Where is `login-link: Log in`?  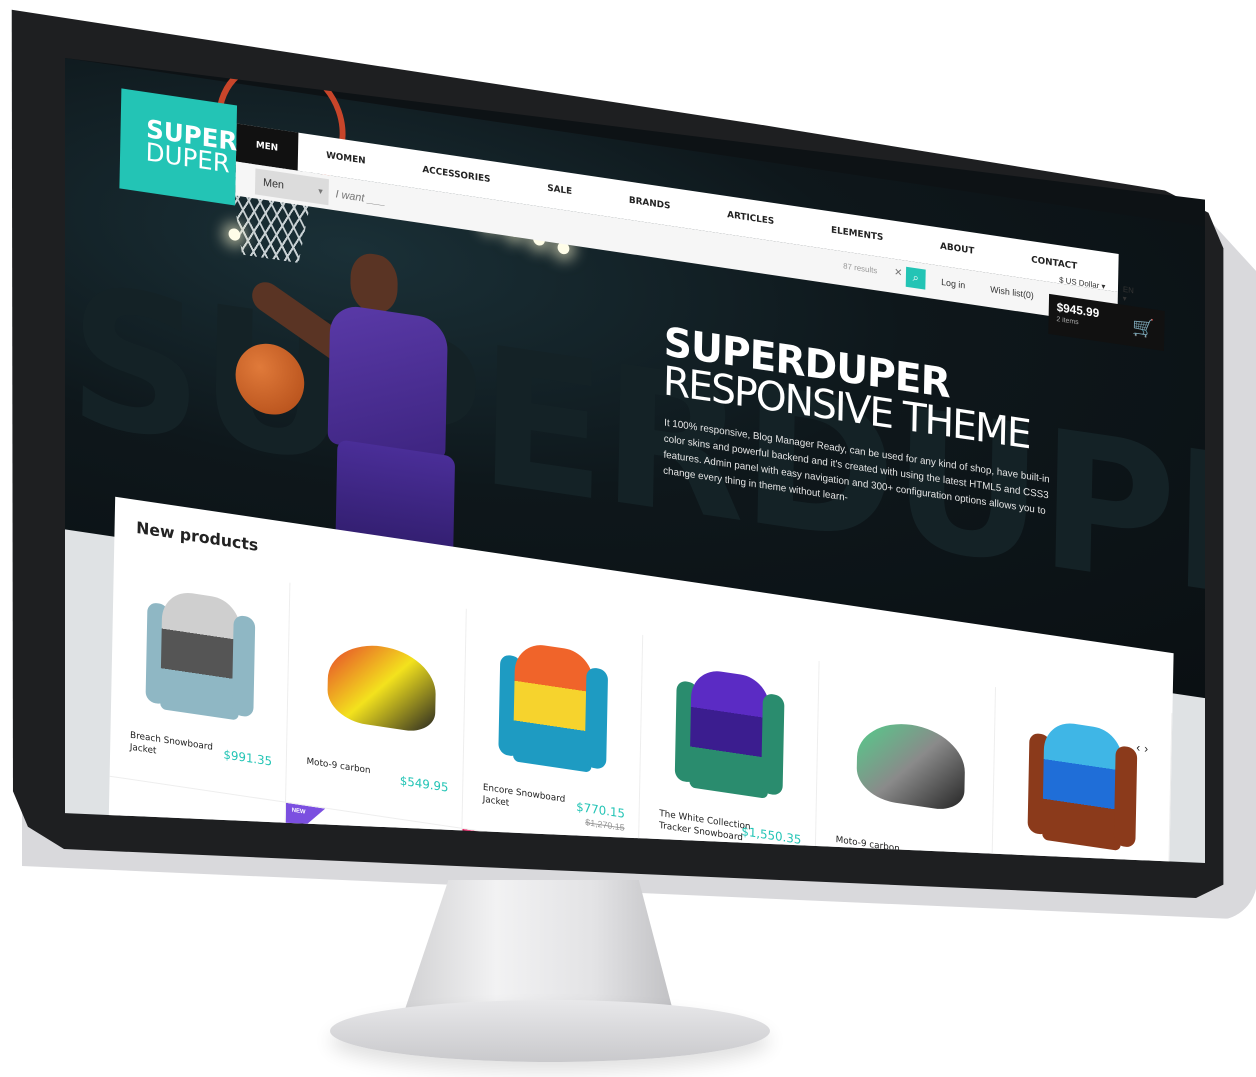
login-link: Log in is located at coordinates (953, 284).